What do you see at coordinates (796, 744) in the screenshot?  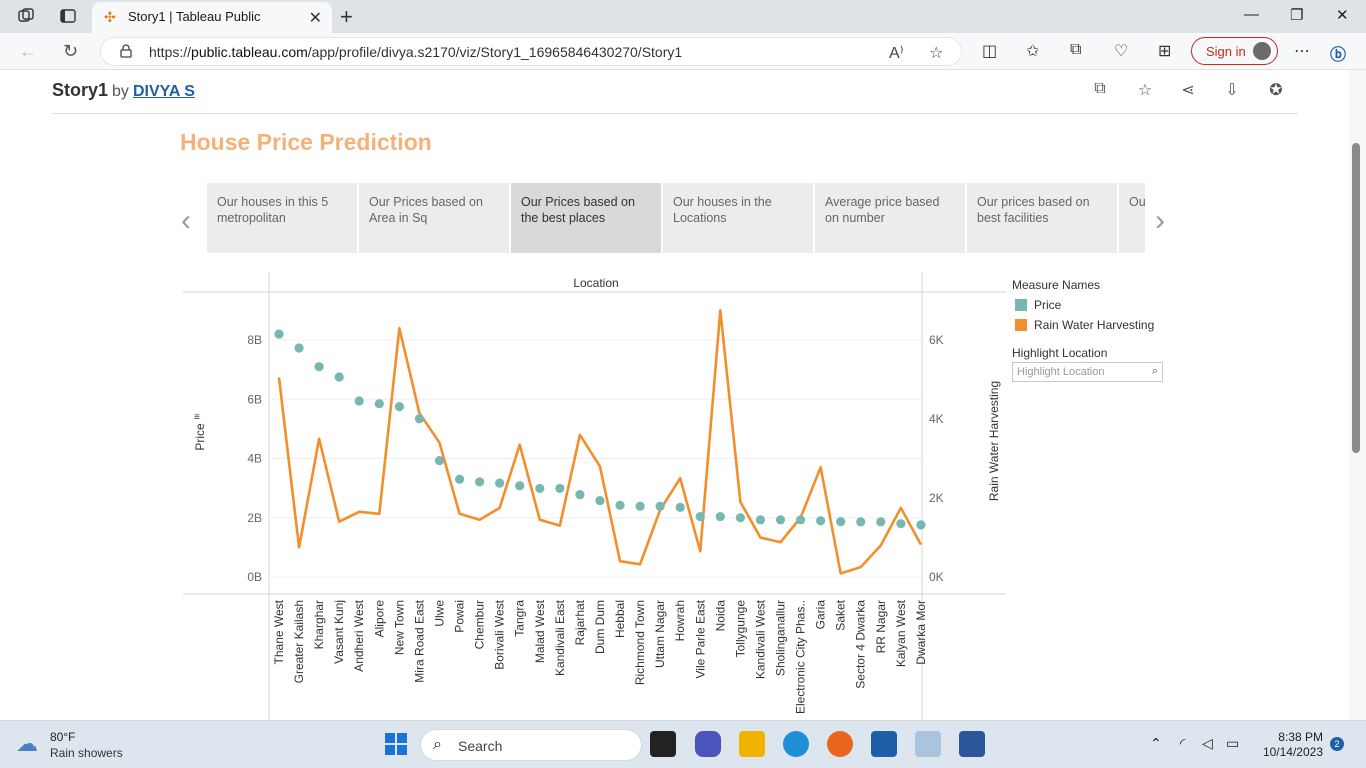 I see `edge-icon` at bounding box center [796, 744].